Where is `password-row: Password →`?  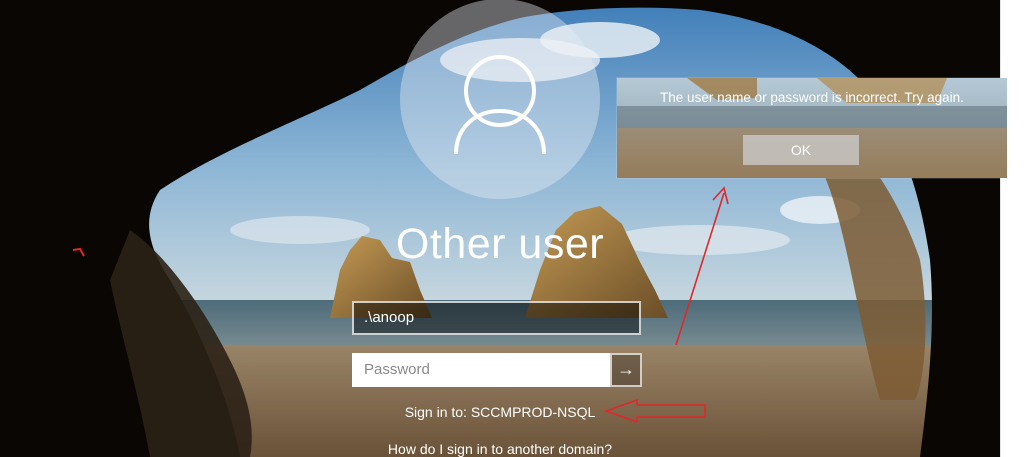
password-row: Password → is located at coordinates (497, 370).